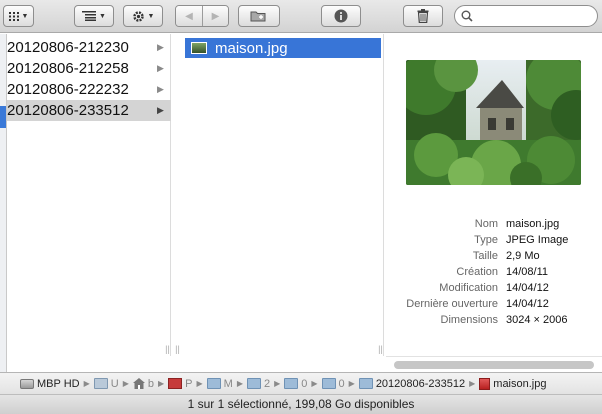 The height and width of the screenshot is (414, 602). What do you see at coordinates (150, 383) in the screenshot?
I see `path-label: b` at bounding box center [150, 383].